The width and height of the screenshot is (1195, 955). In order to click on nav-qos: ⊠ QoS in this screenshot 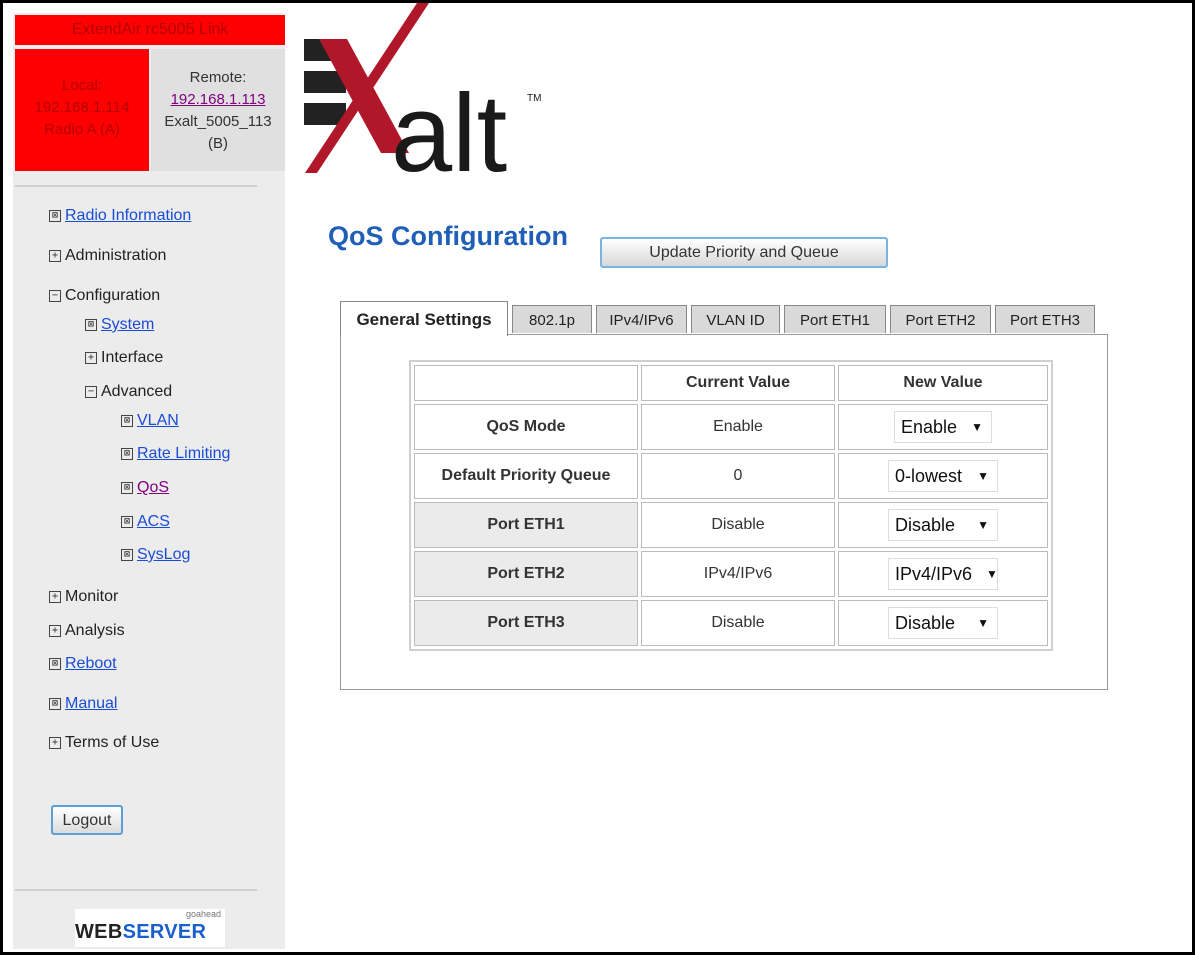, I will do `click(145, 488)`.